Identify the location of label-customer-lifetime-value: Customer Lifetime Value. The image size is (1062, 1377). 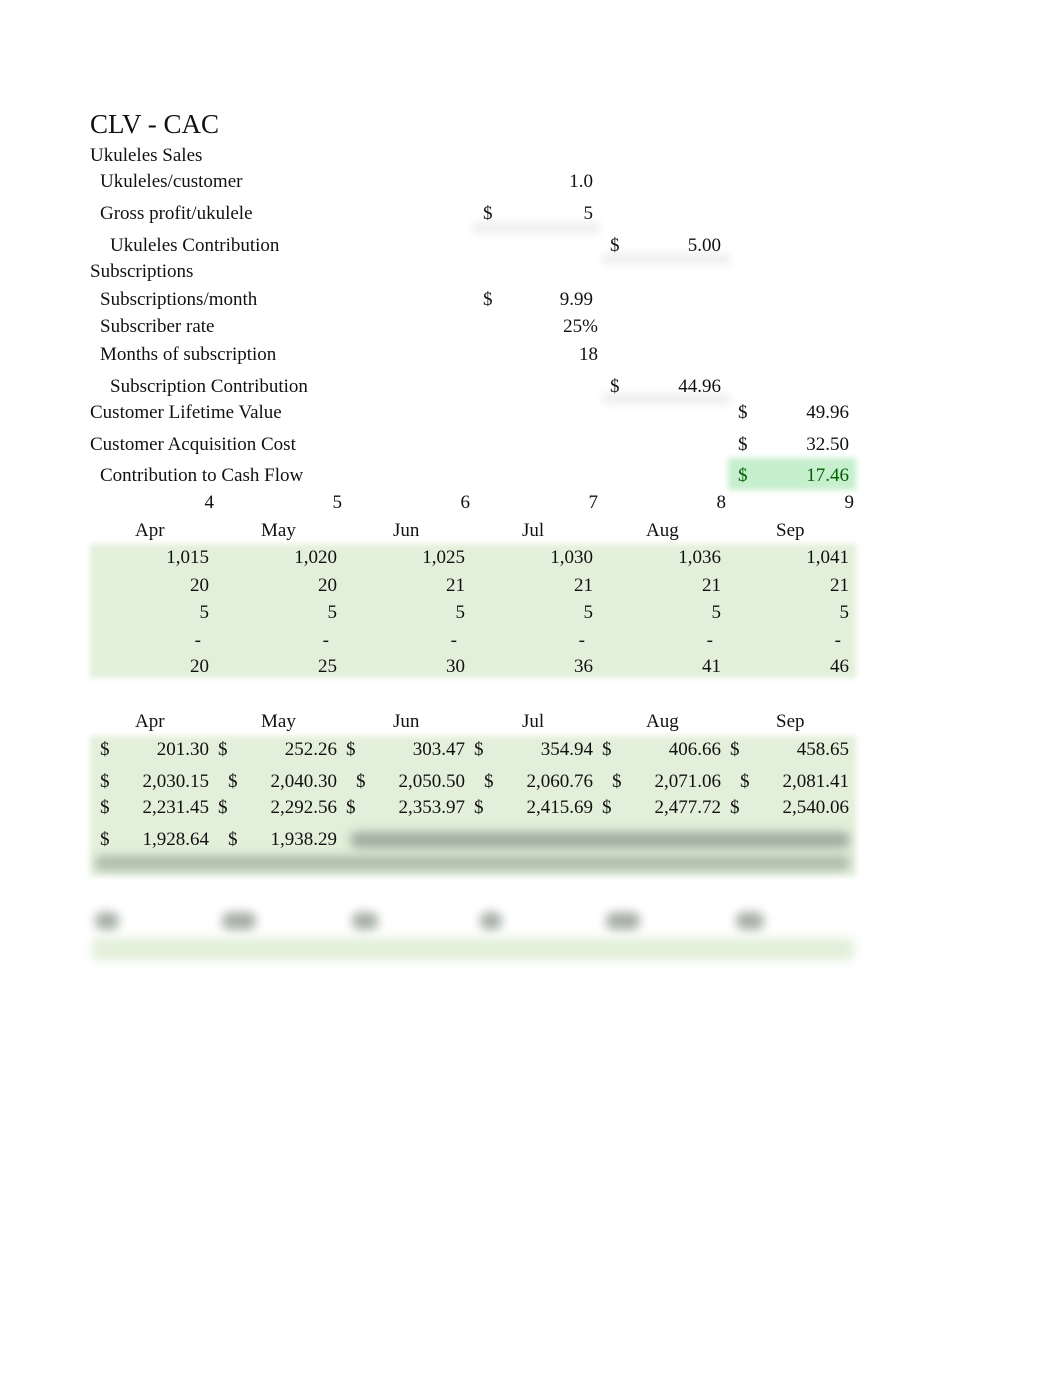
(186, 412).